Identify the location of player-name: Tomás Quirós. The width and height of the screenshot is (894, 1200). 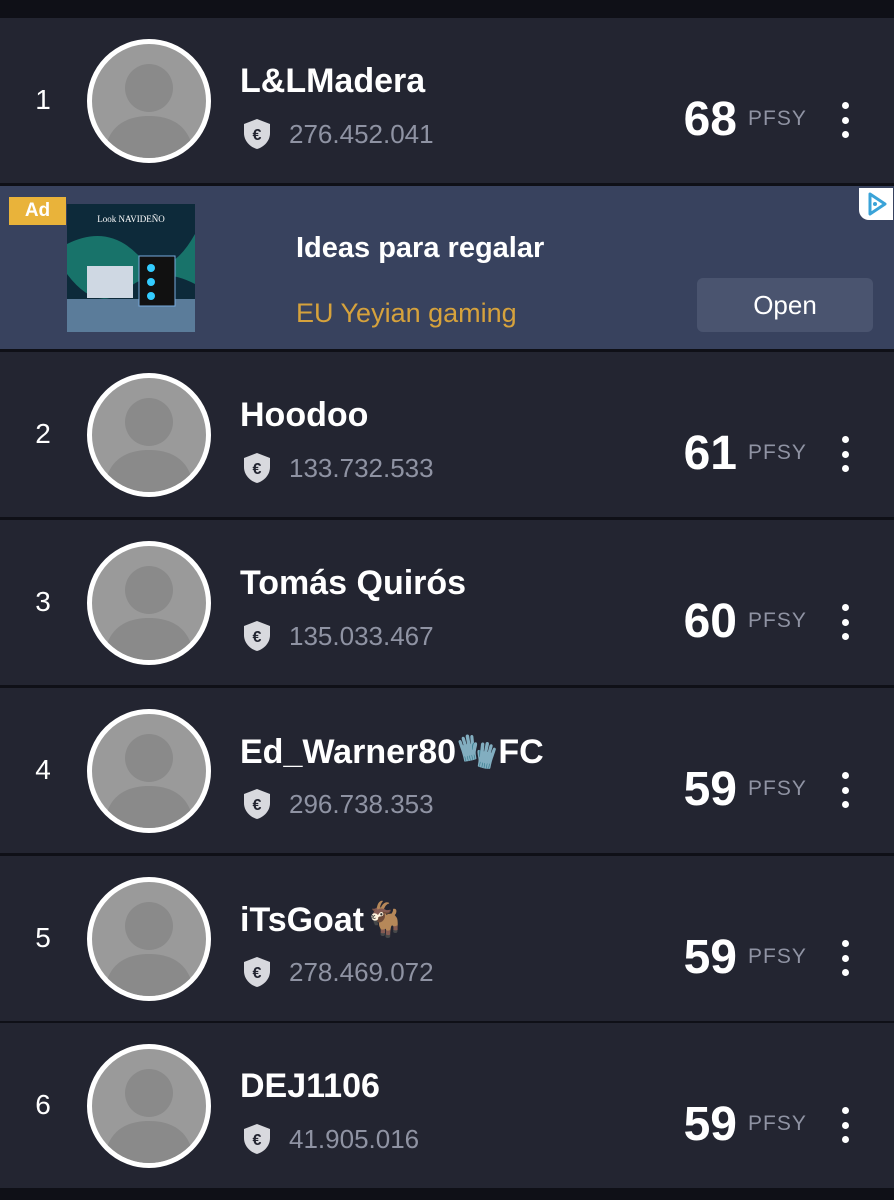
(353, 583).